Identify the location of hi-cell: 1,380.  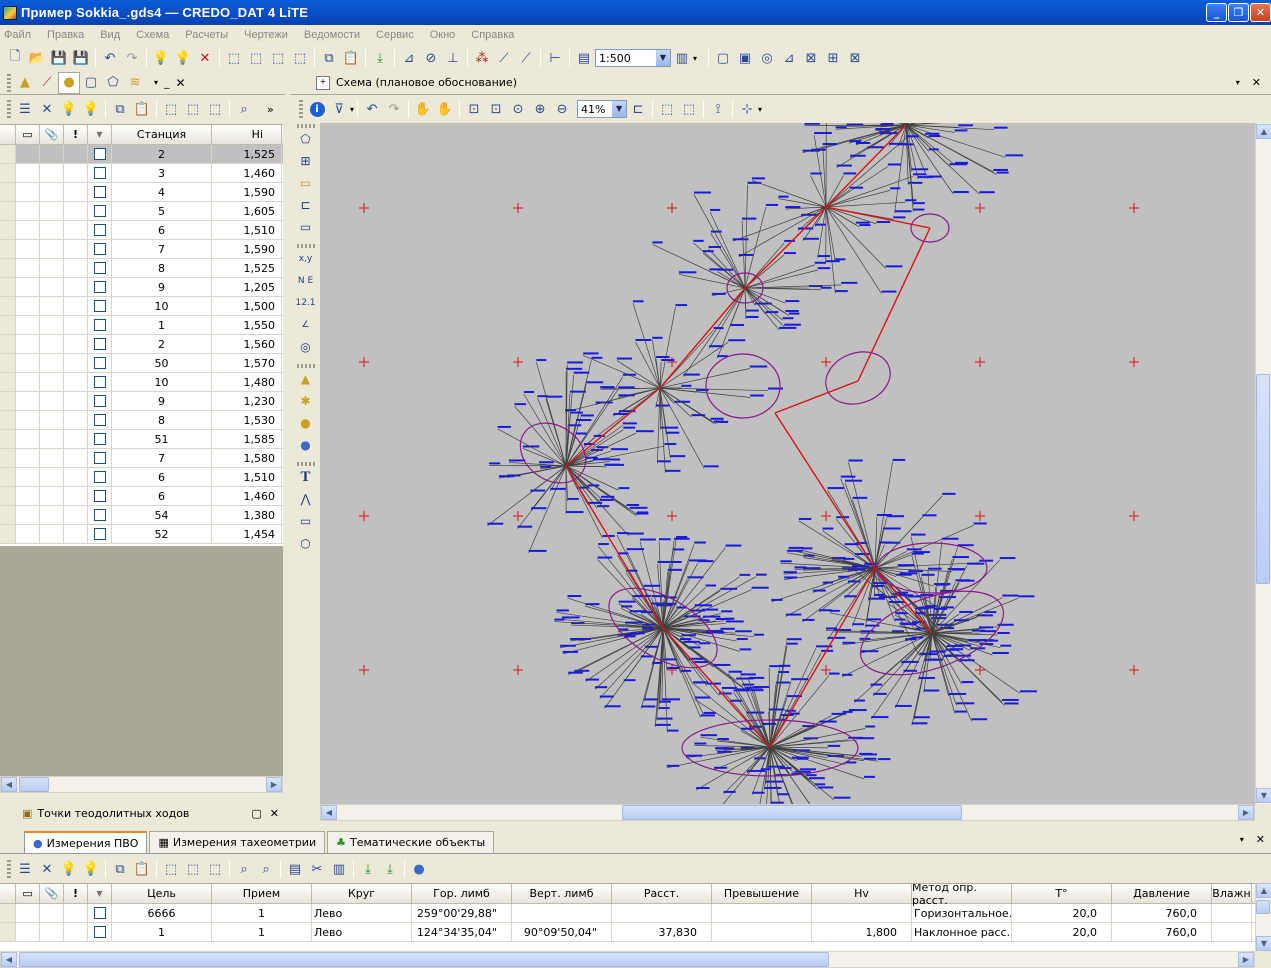
(247, 515).